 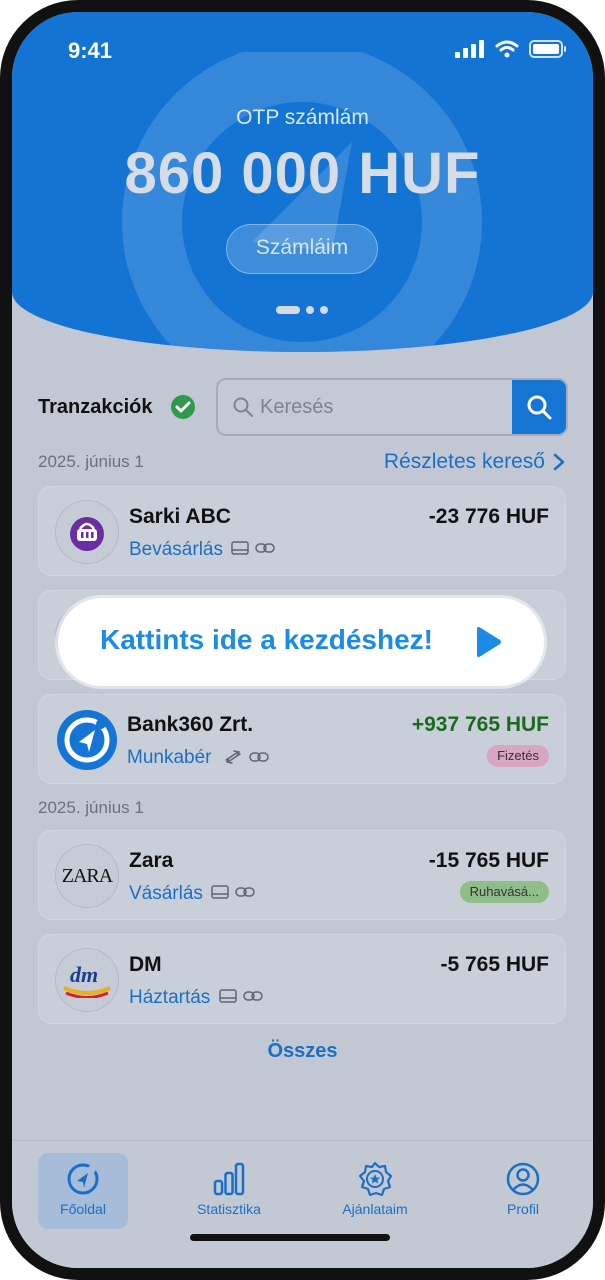 I want to click on merchant-avatar: dm, so click(x=87, y=980).